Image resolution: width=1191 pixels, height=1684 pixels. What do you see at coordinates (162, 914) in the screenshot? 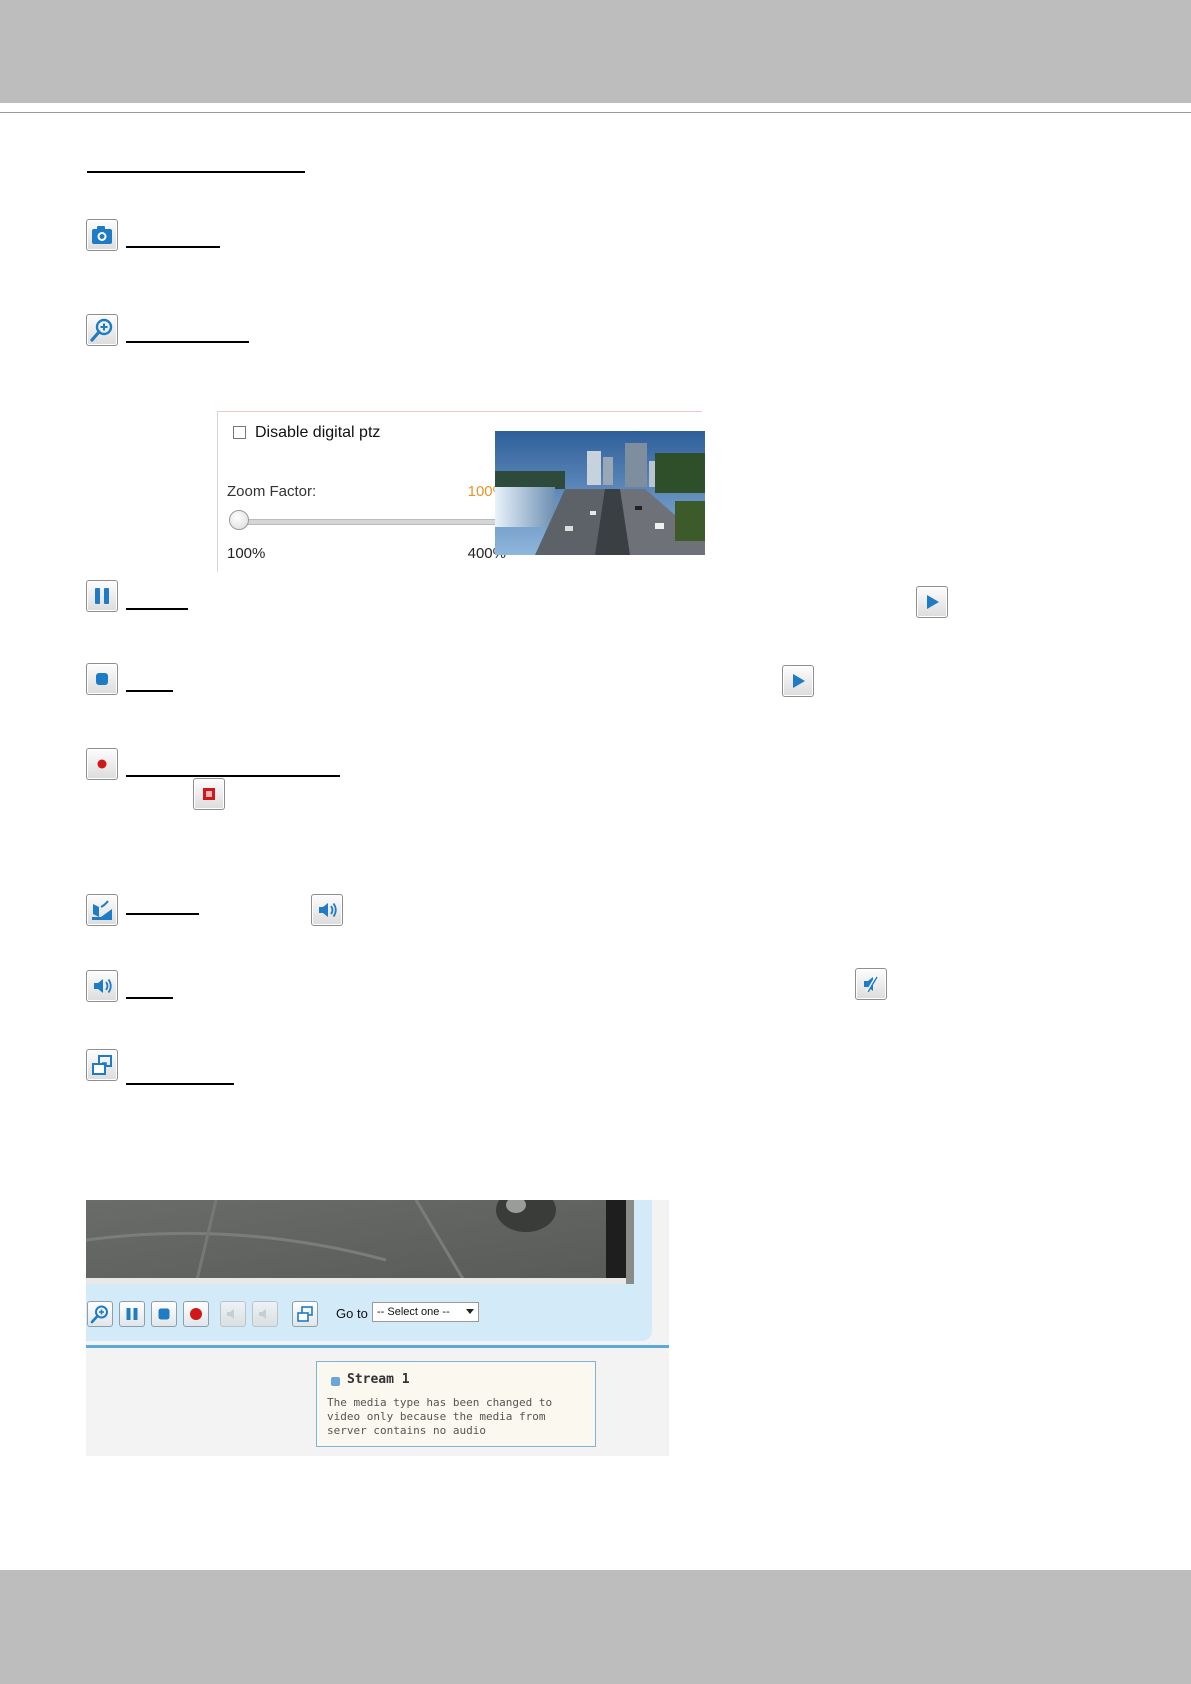
I see `talk-label-underline` at bounding box center [162, 914].